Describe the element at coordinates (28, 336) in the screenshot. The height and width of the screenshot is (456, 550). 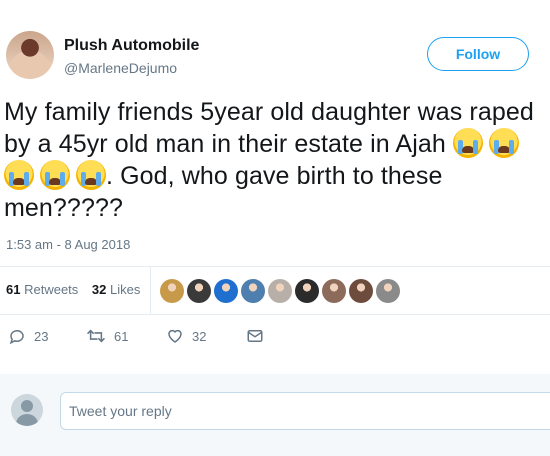
I see `reply-action: 23` at that location.